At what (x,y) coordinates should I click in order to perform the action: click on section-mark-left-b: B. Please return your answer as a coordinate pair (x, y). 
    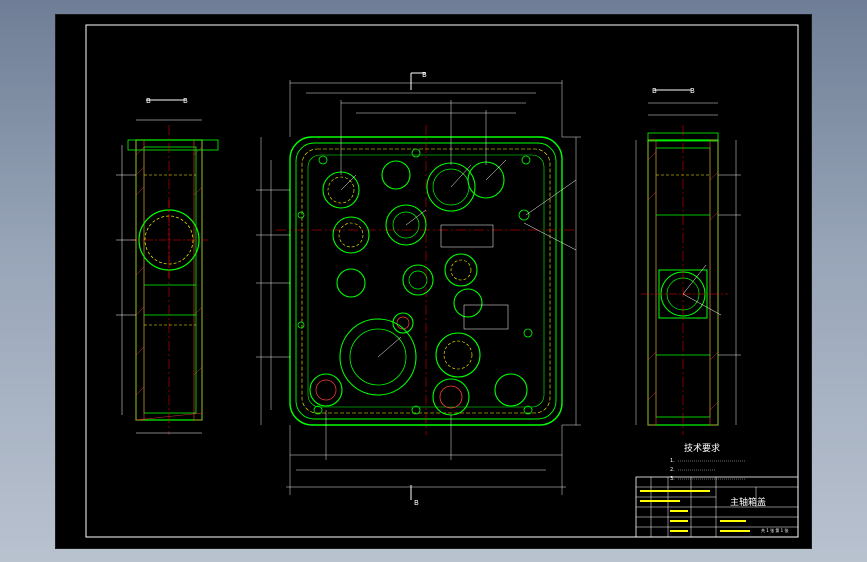
    Looking at the image, I should click on (185, 101).